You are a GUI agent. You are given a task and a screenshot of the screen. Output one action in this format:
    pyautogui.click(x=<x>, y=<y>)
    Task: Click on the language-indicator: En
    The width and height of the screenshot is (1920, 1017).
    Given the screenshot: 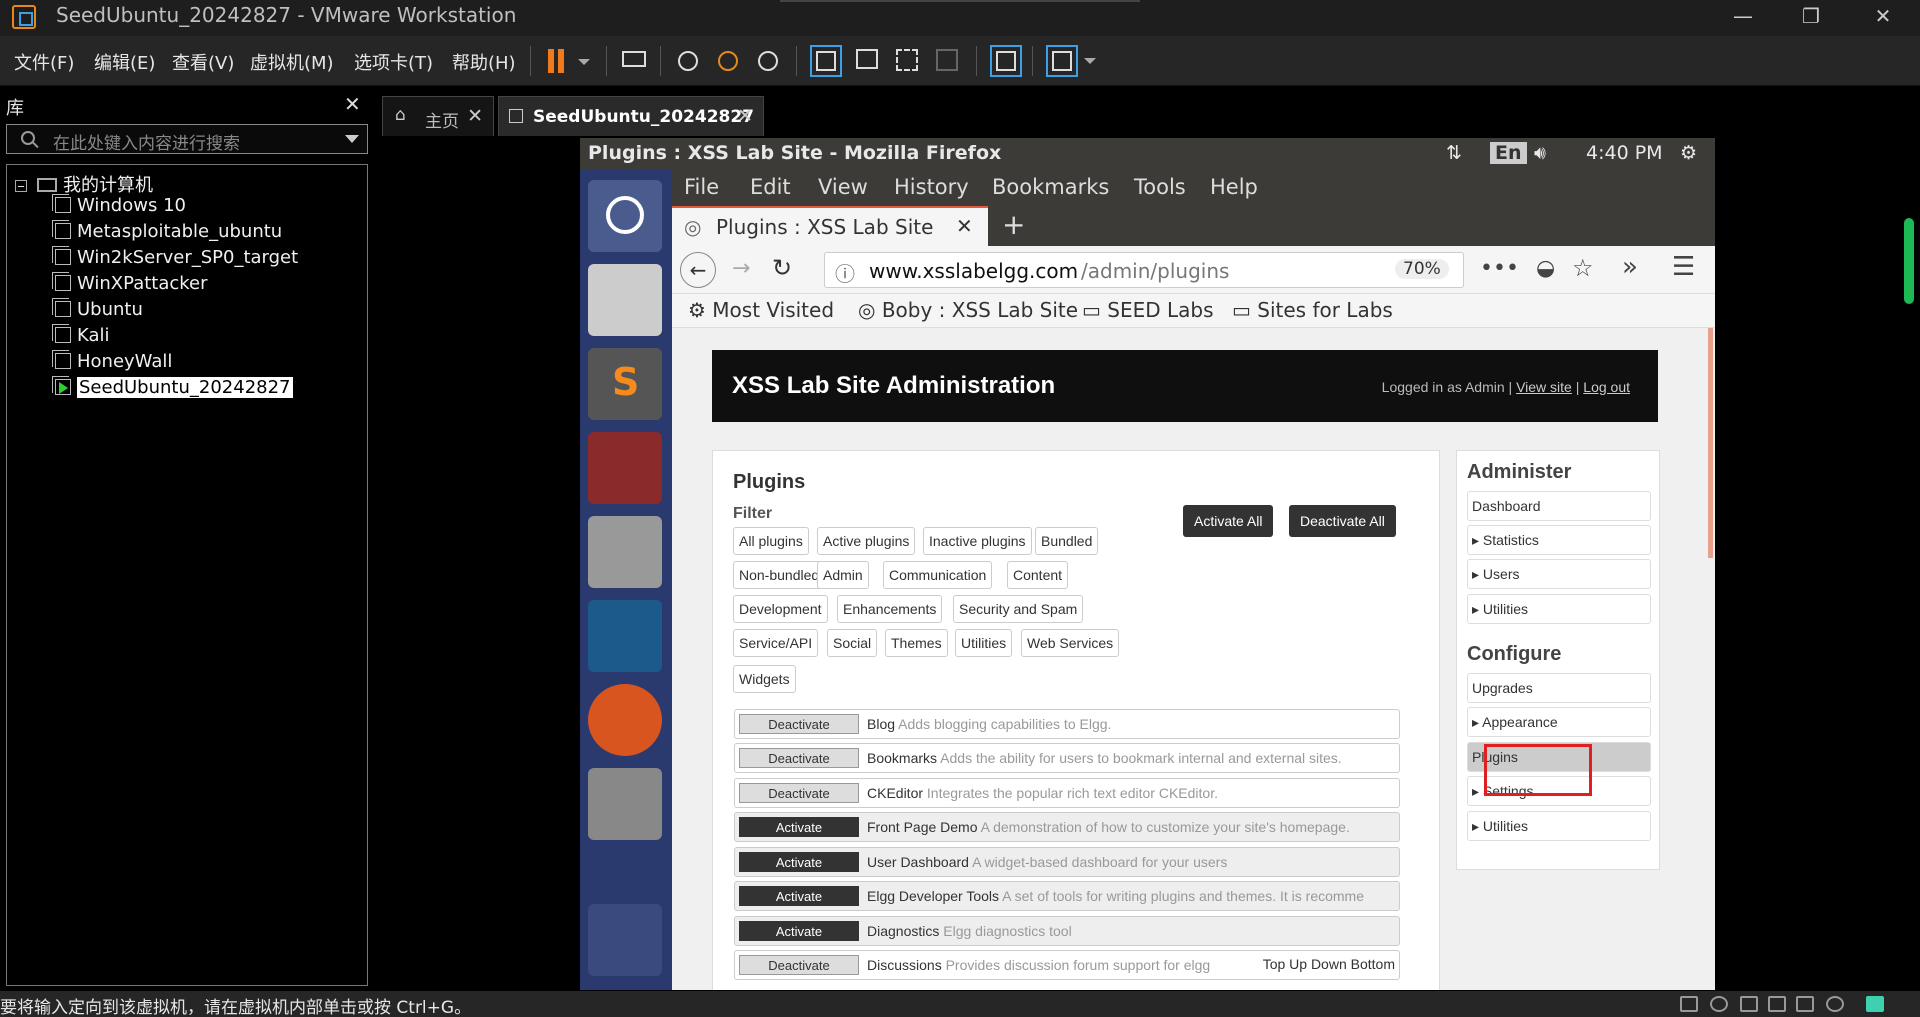 What is the action you would take?
    pyautogui.click(x=1508, y=153)
    